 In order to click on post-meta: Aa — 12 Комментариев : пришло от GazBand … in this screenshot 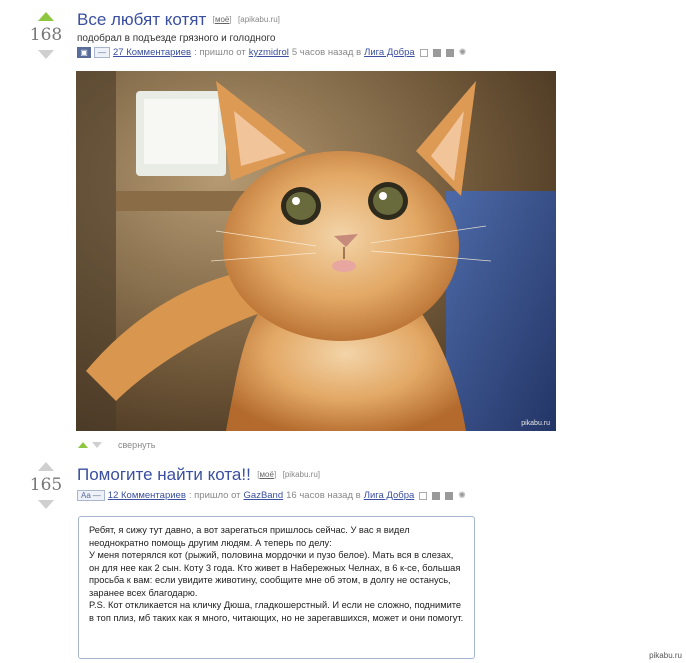, I will do `click(271, 495)`.